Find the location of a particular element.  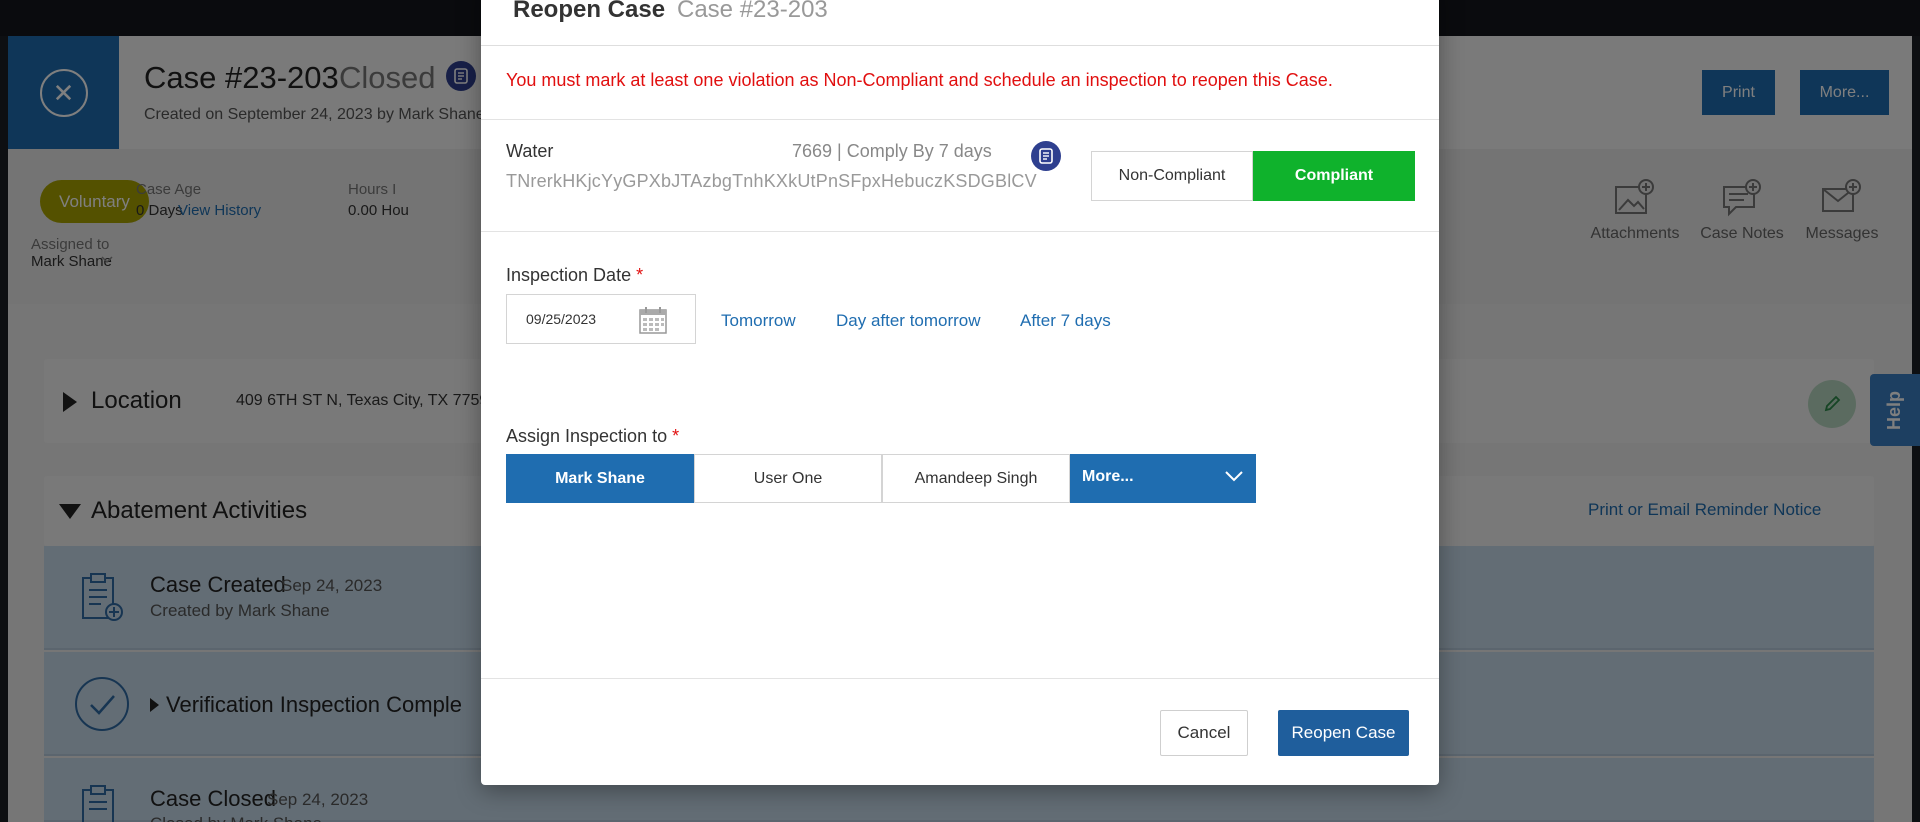

inspection-date-label-text: Inspection Date is located at coordinates (569, 275).